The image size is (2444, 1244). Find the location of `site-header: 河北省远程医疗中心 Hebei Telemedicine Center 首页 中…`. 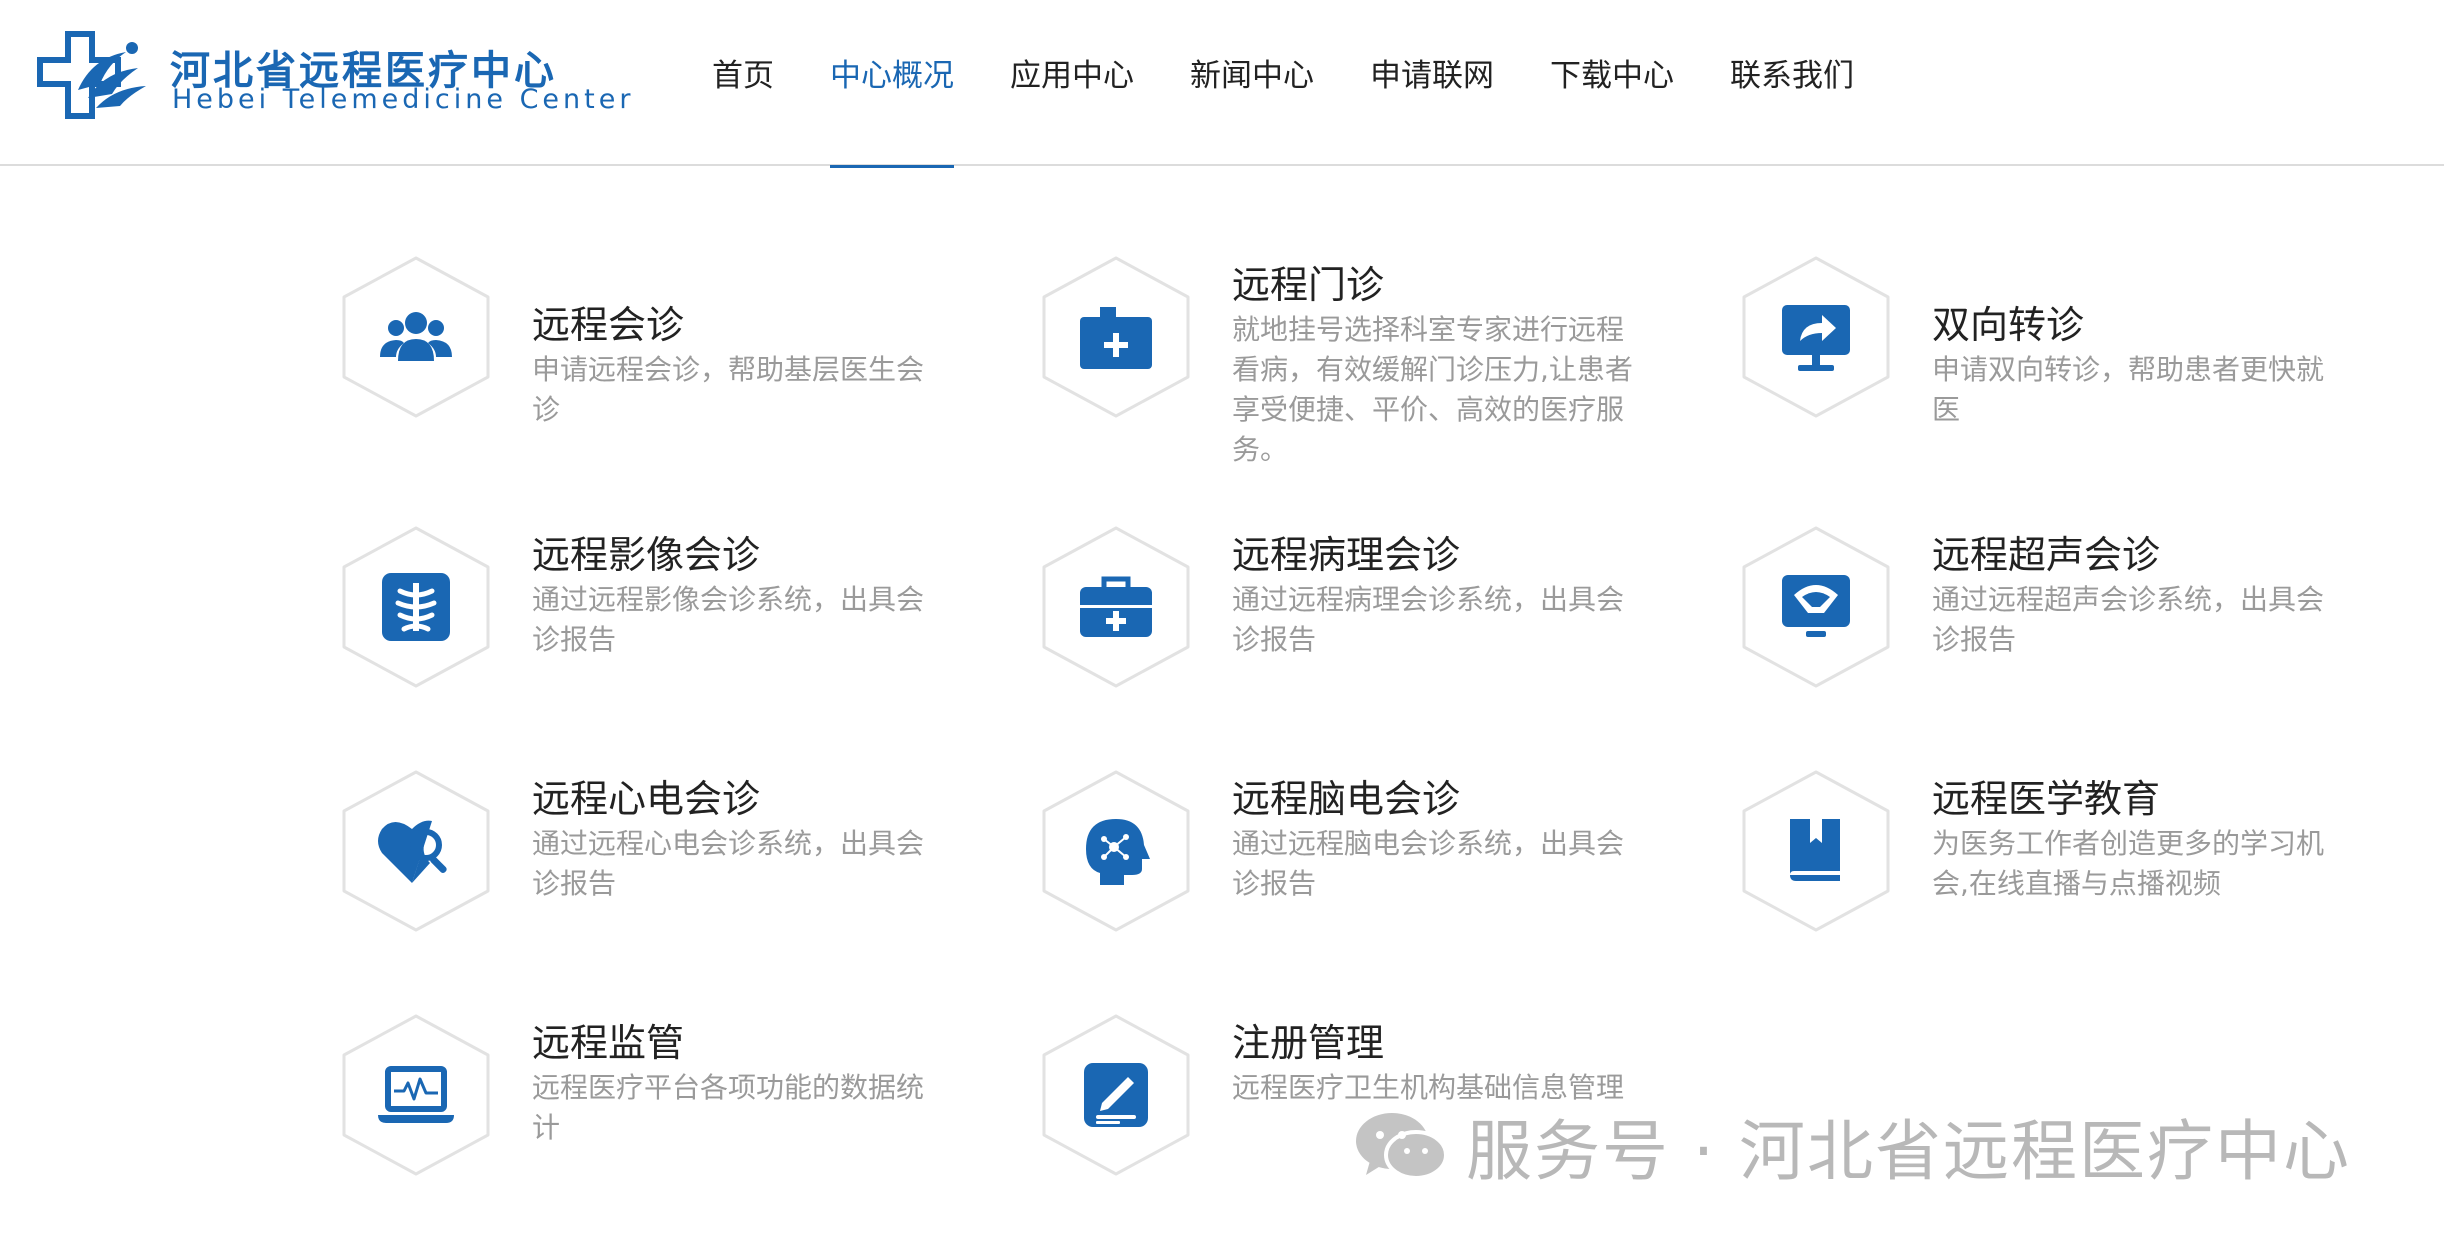

site-header: 河北省远程医疗中心 Hebei Telemedicine Center 首页 中… is located at coordinates (1222, 84).